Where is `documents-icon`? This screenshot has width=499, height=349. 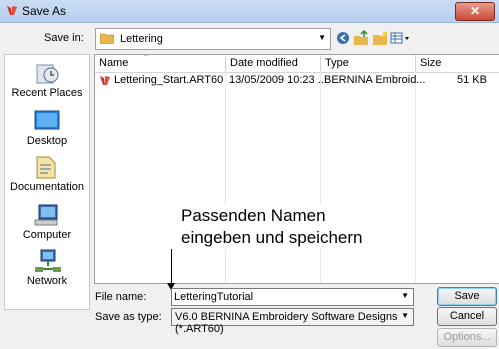 documents-icon is located at coordinates (46, 167).